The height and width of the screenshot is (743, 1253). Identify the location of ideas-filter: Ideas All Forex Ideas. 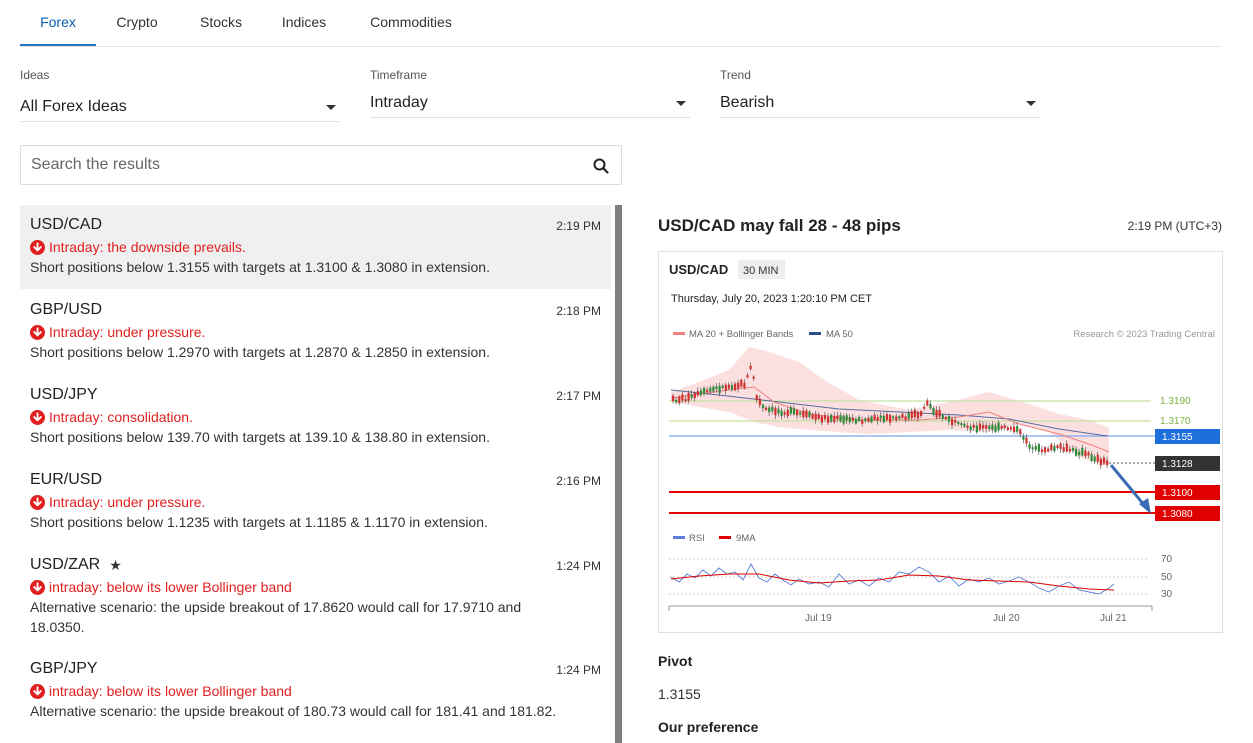
(180, 95).